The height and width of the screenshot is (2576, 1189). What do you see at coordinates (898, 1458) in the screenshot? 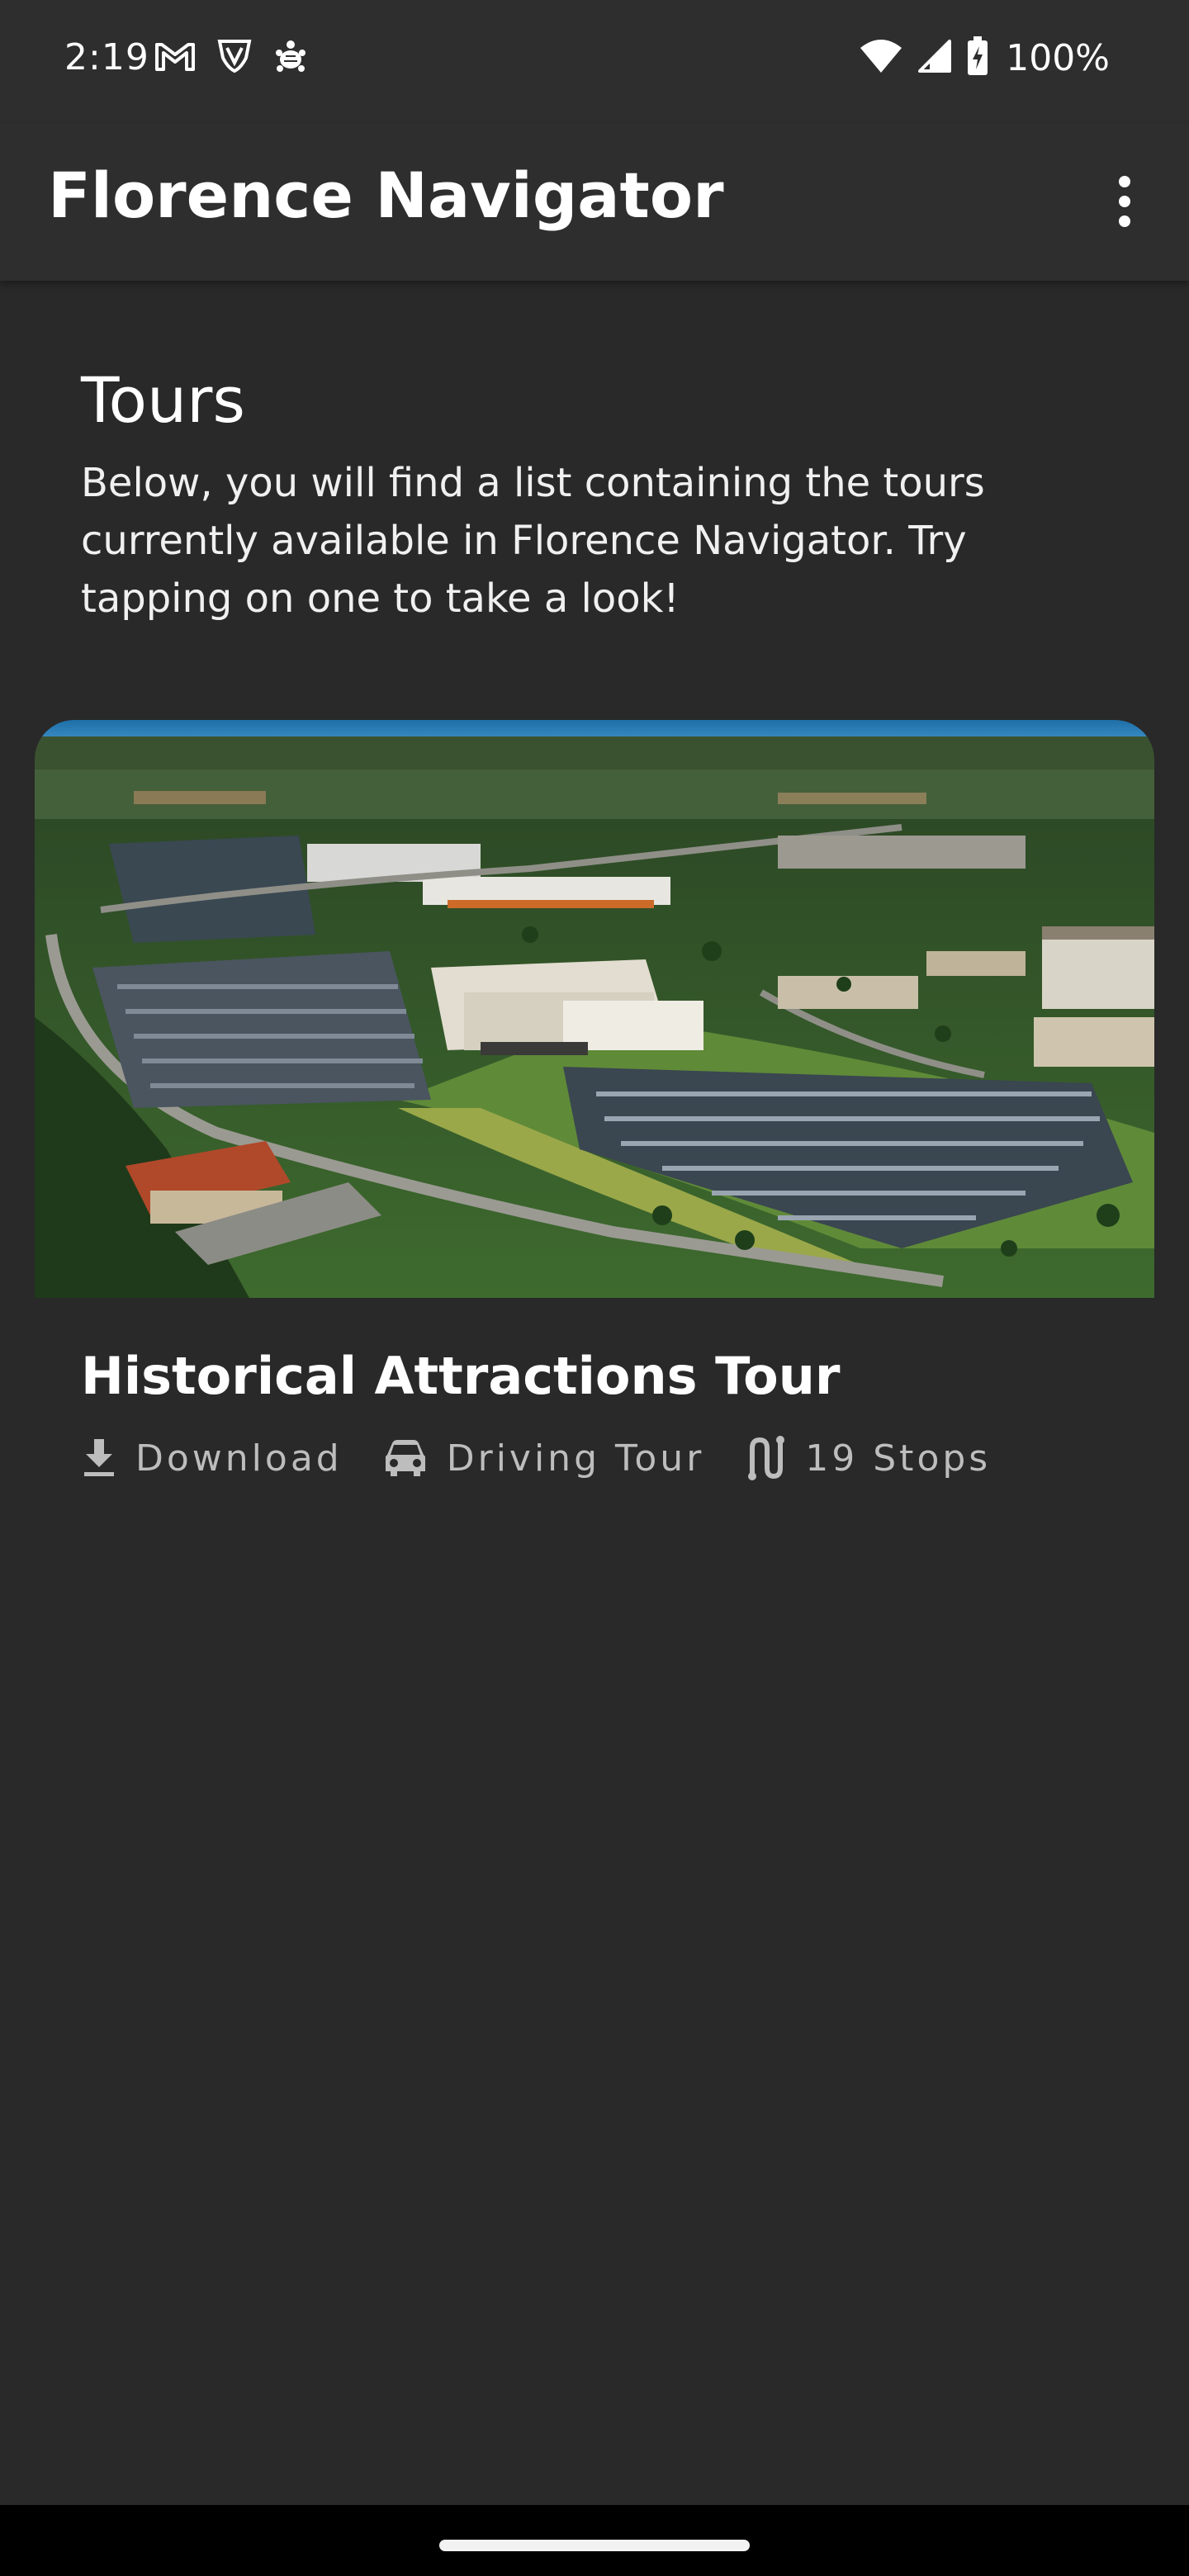
I see `stops-count-label: 19 Stops` at bounding box center [898, 1458].